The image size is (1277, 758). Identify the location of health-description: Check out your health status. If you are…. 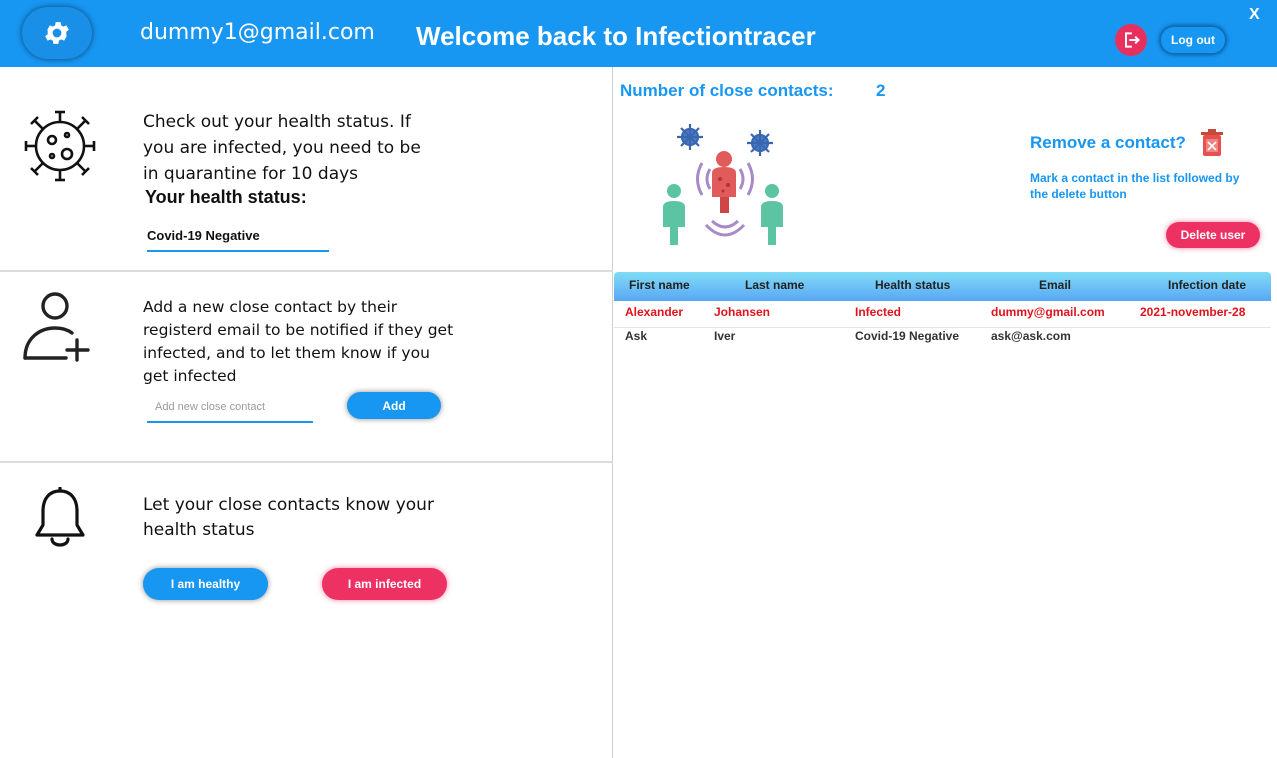
(282, 148).